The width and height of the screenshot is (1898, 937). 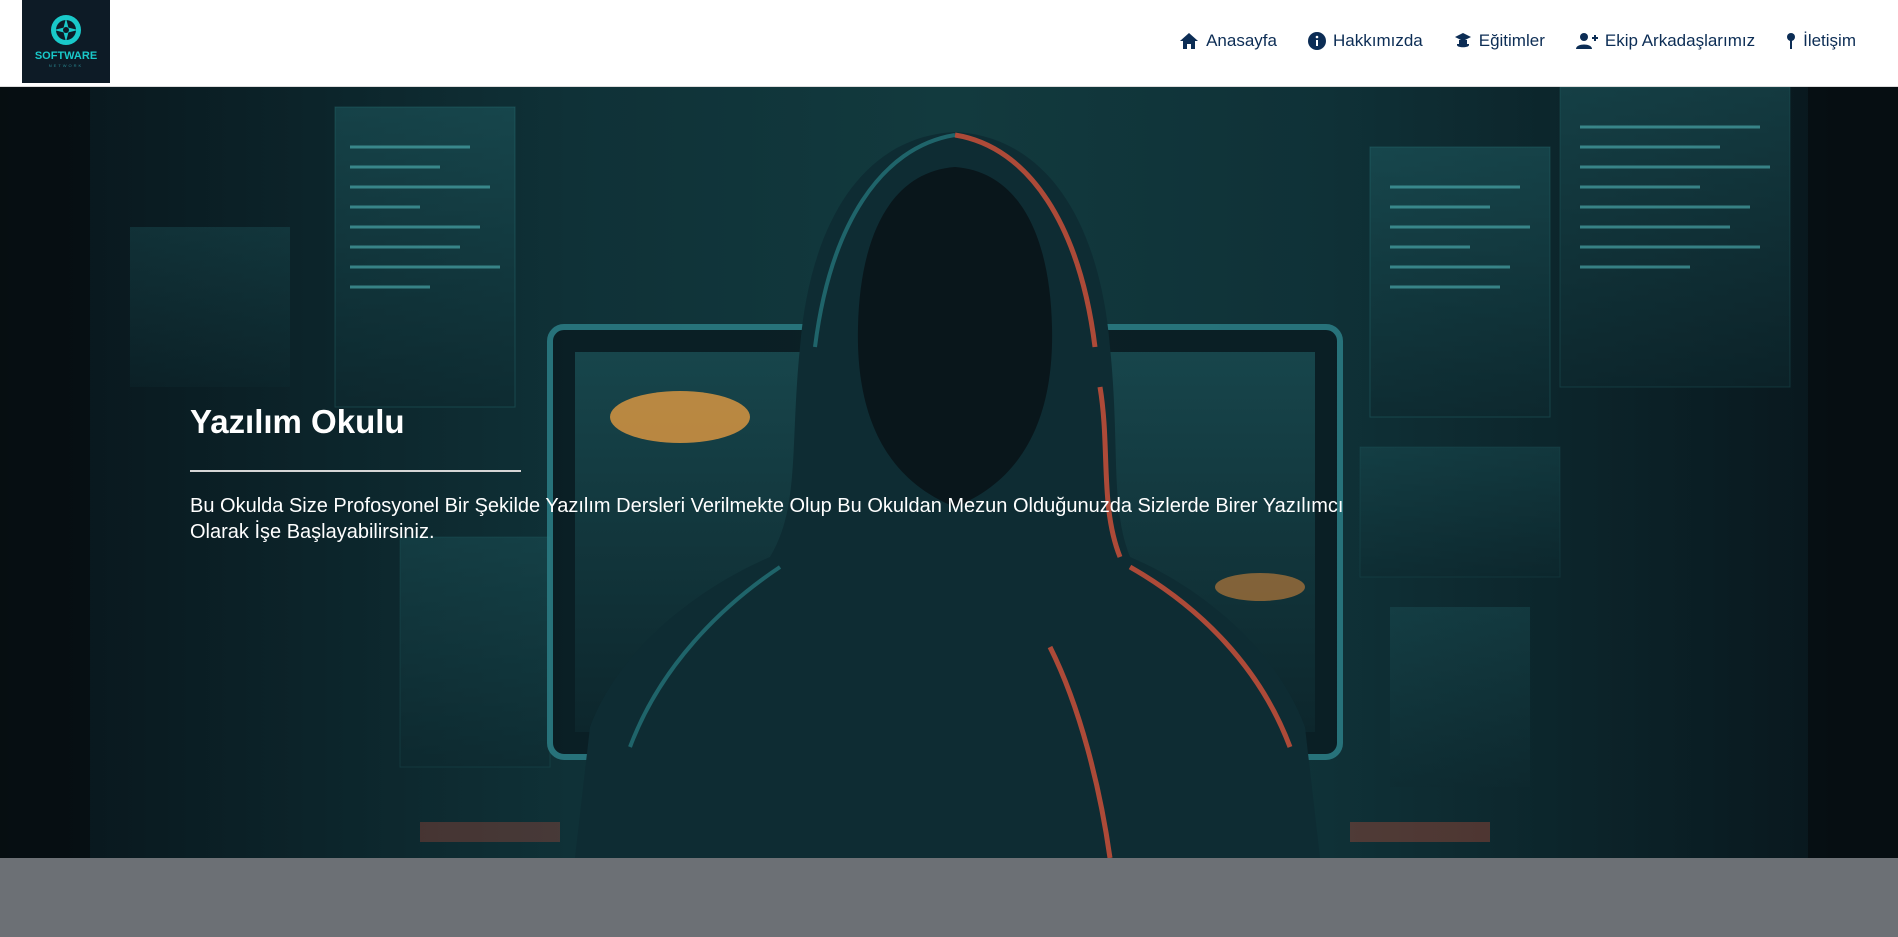 I want to click on hero-divider, so click(x=355, y=471).